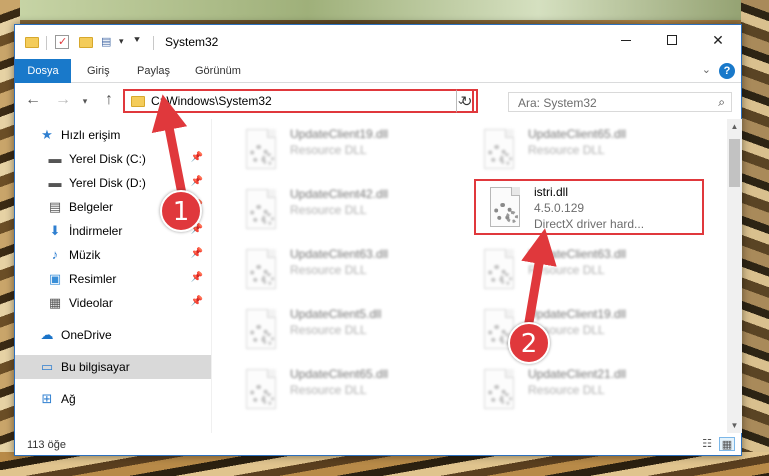 The height and width of the screenshot is (476, 769). I want to click on up-arrow-icon: ↑, so click(109, 100).